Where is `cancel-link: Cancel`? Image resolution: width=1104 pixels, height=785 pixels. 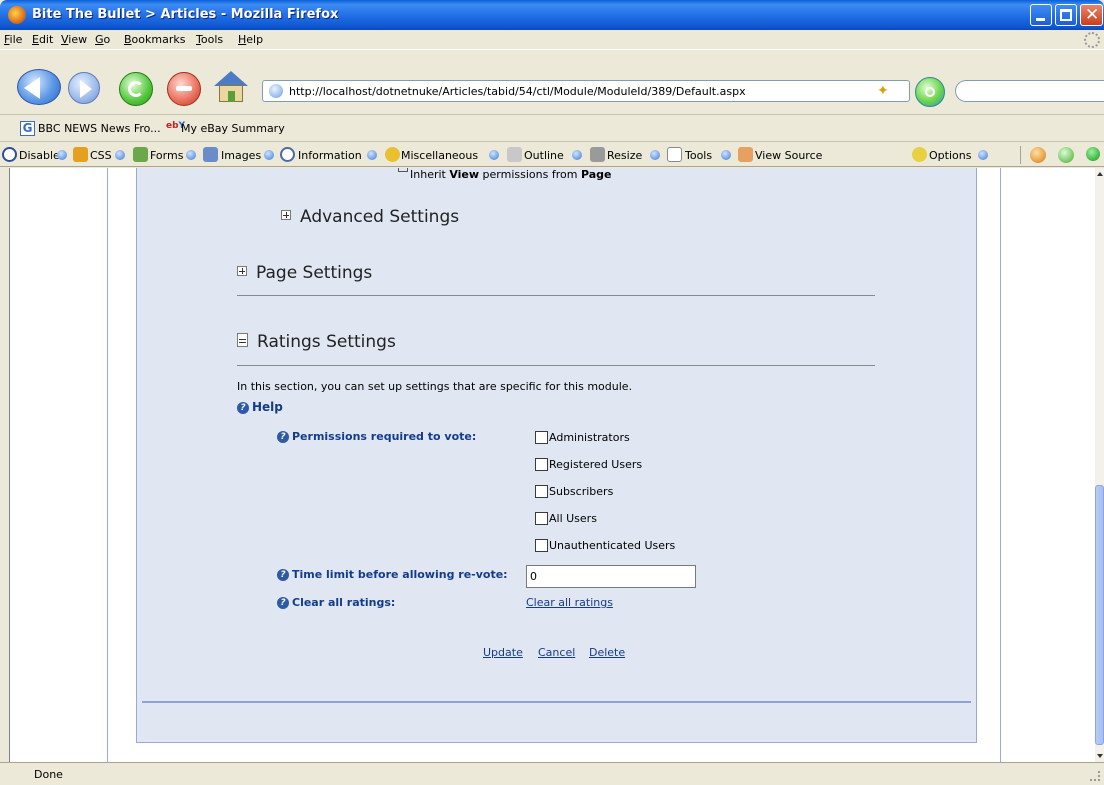 cancel-link: Cancel is located at coordinates (556, 652).